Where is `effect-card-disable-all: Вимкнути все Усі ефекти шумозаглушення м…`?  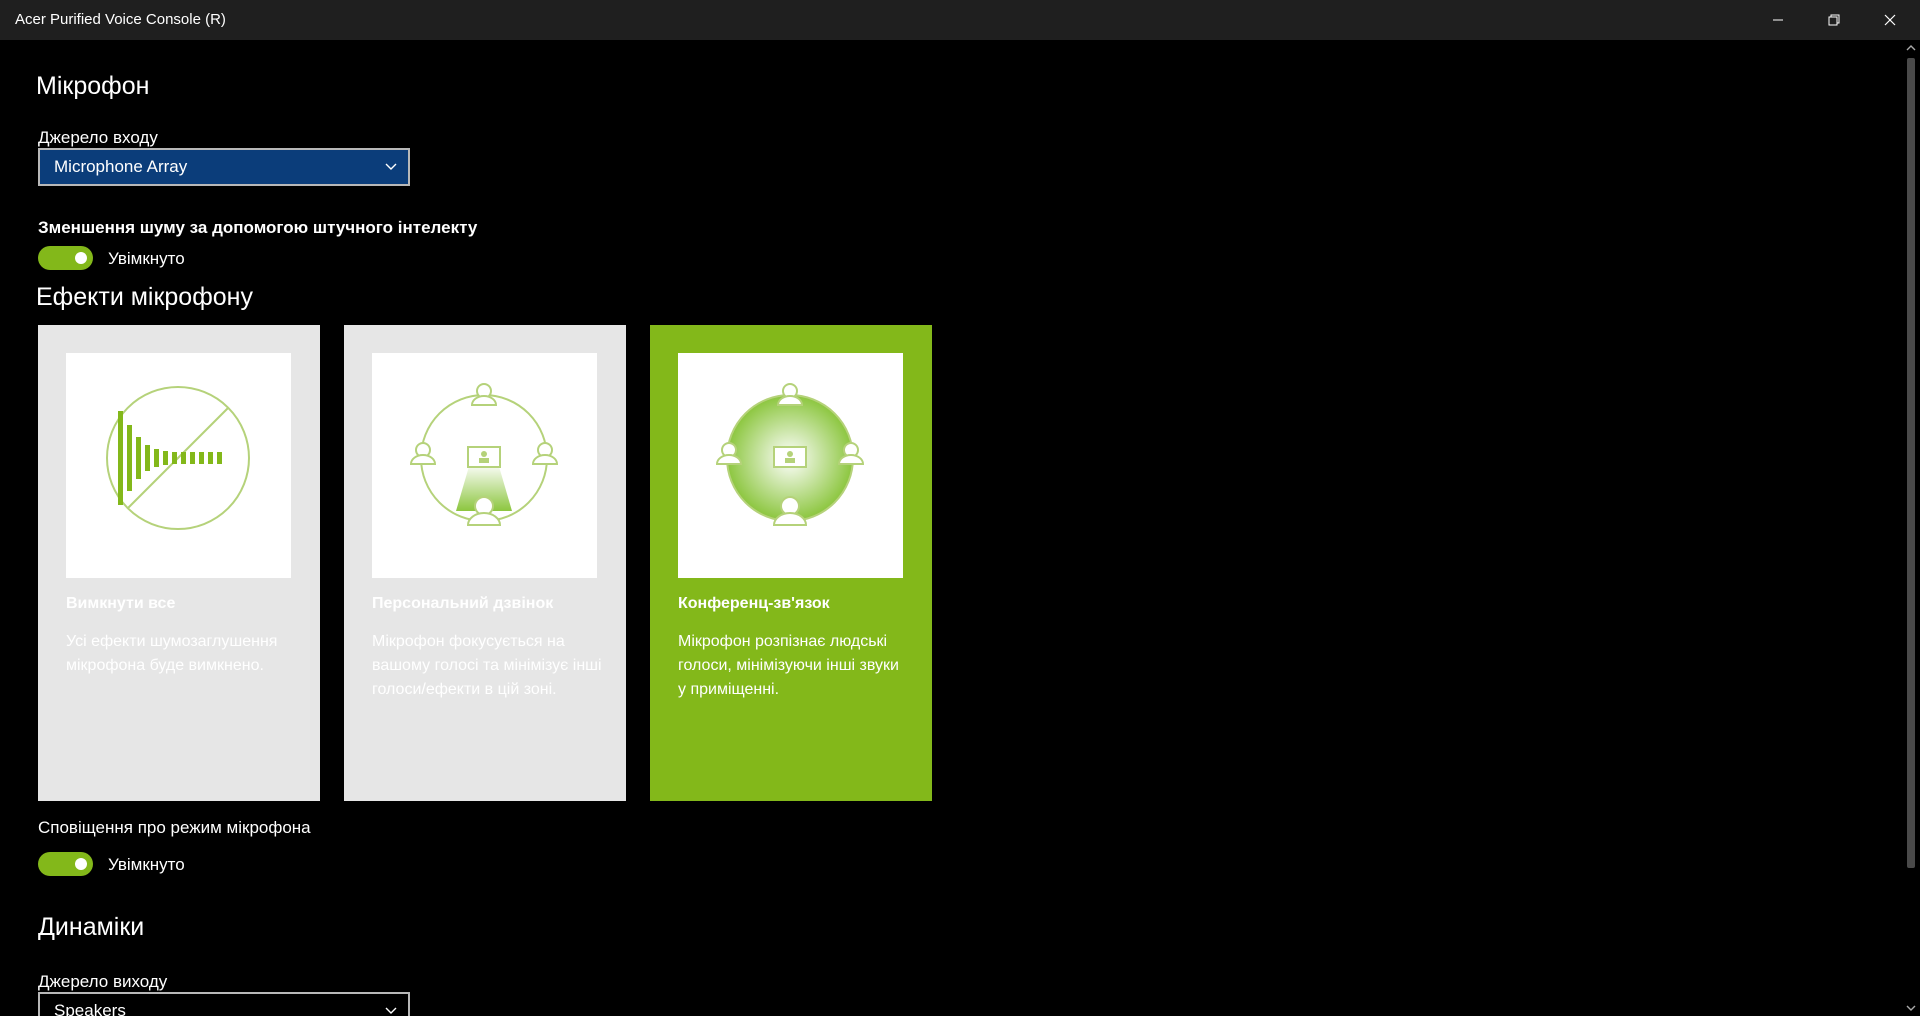 effect-card-disable-all: Вимкнути все Усі ефекти шумозаглушення м… is located at coordinates (179, 563).